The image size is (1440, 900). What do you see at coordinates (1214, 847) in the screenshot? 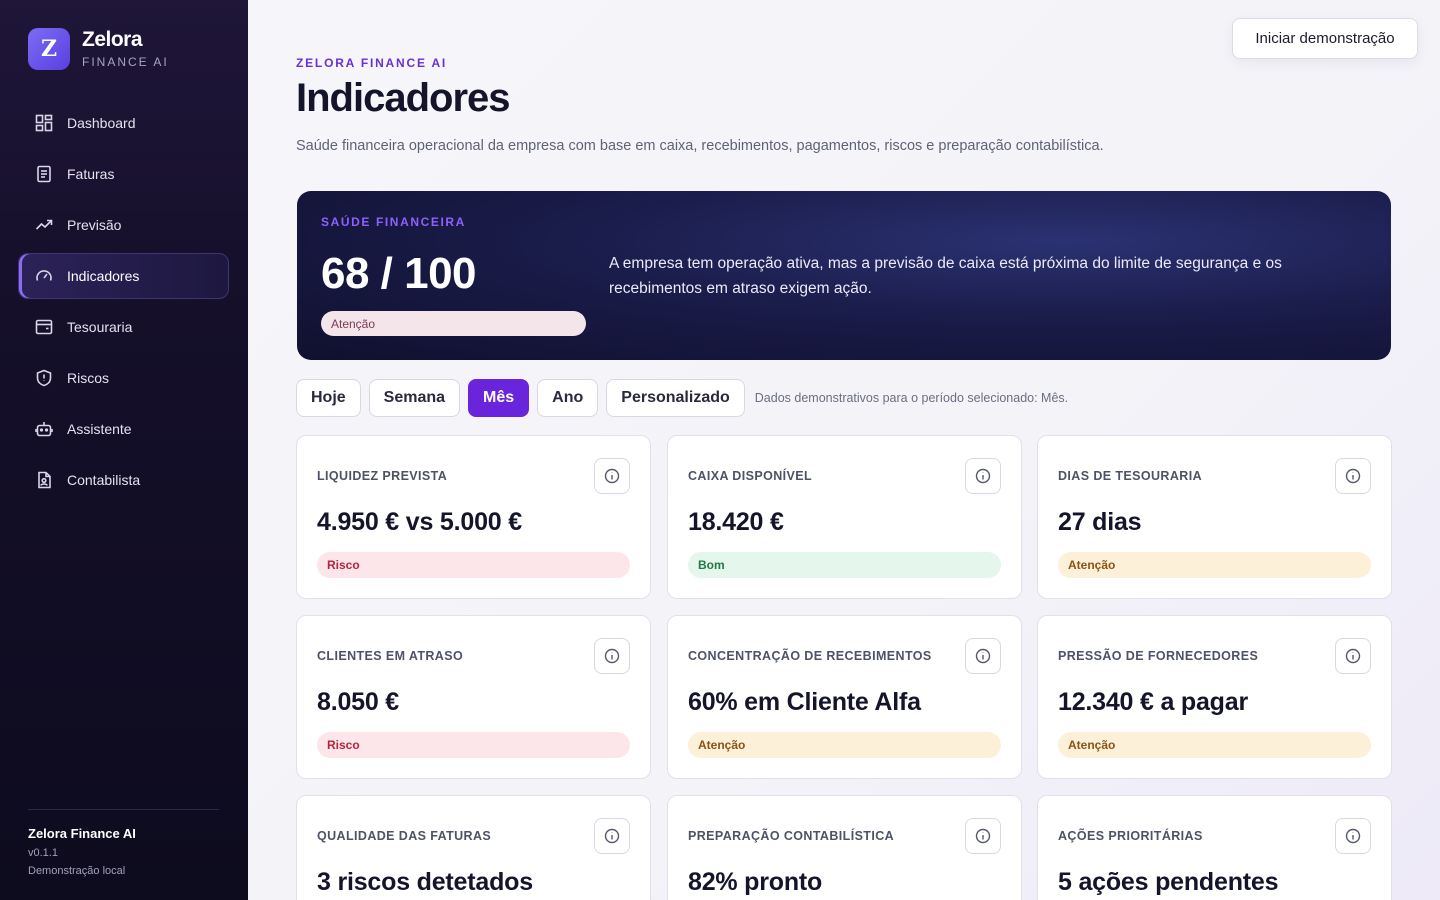
I see `indicator-card-acoes: AÇÕES PRIORITÁRIAS 5 ações pendentes` at bounding box center [1214, 847].